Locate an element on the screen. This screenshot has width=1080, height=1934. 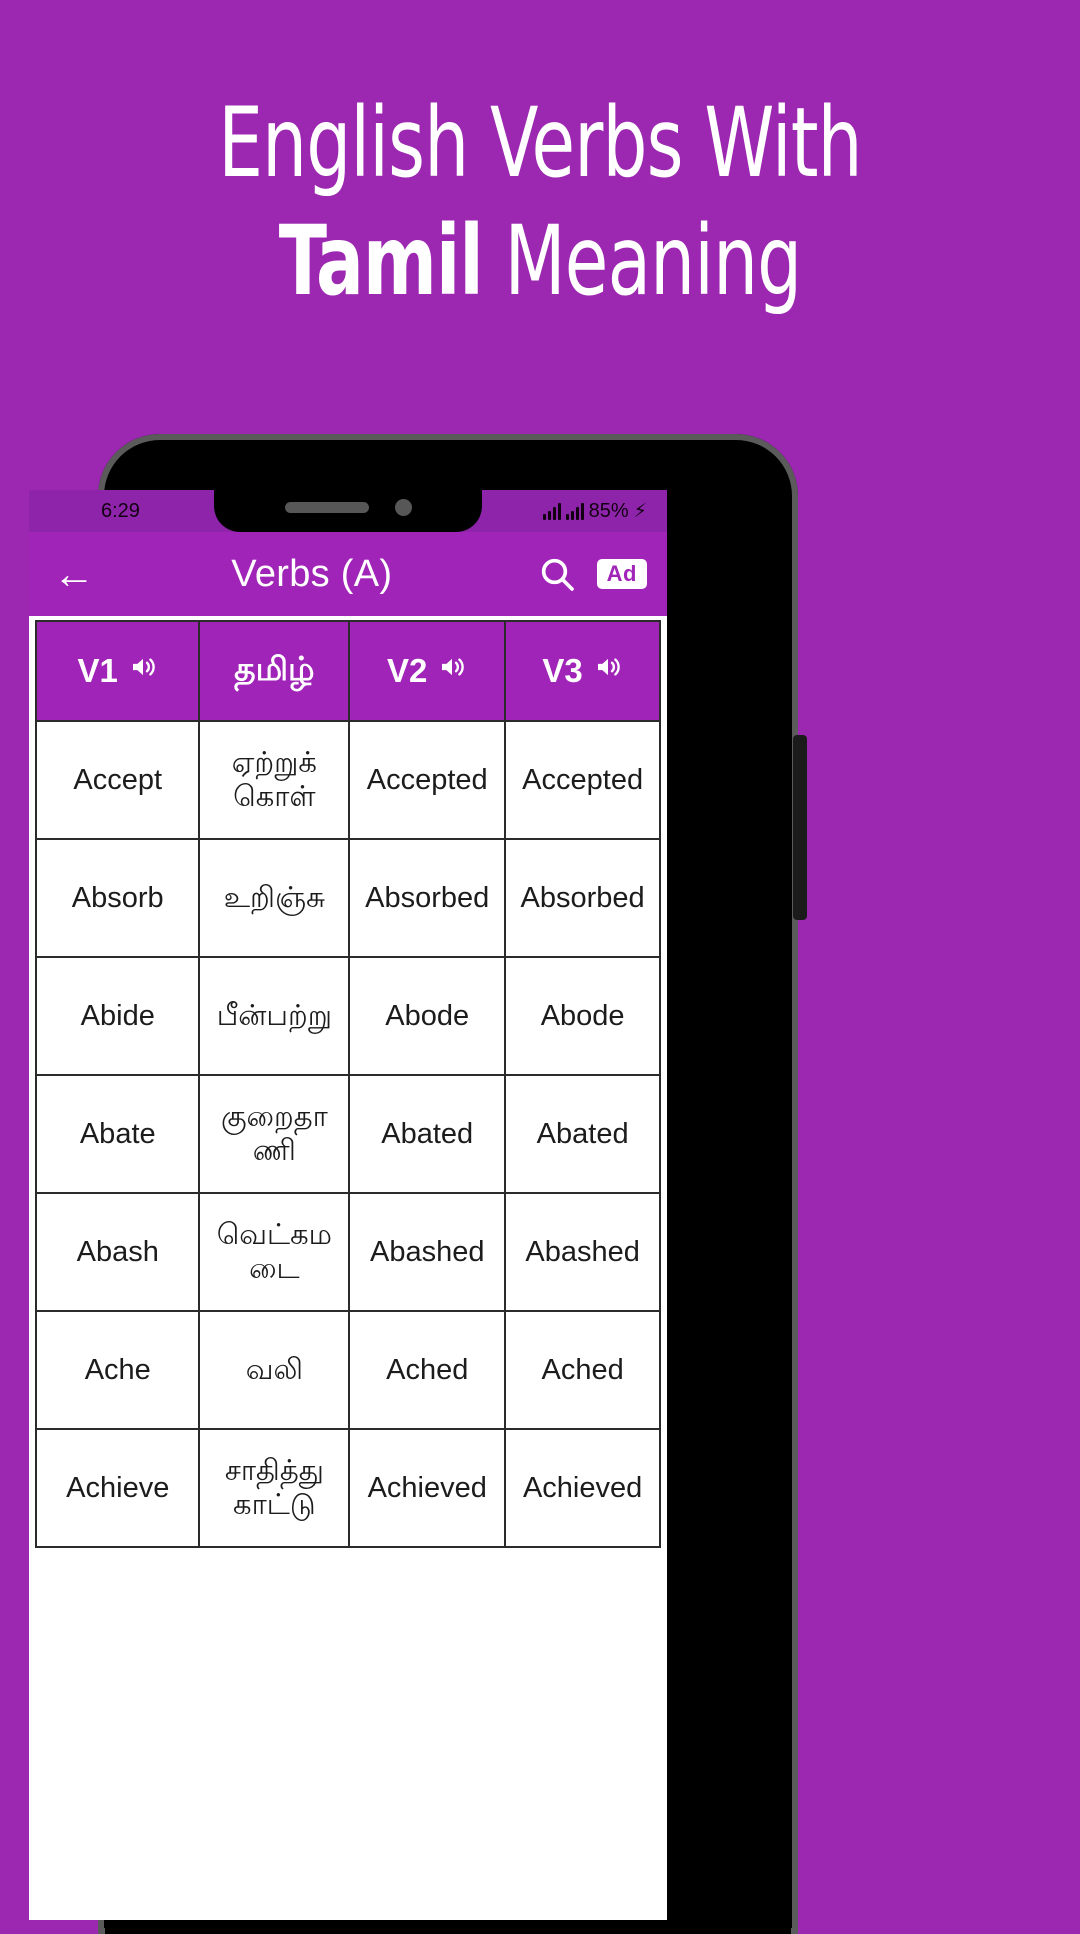
table-row: Achieve சாதித்து காட்டு Achieved Achieved is located at coordinates (347, 1488).